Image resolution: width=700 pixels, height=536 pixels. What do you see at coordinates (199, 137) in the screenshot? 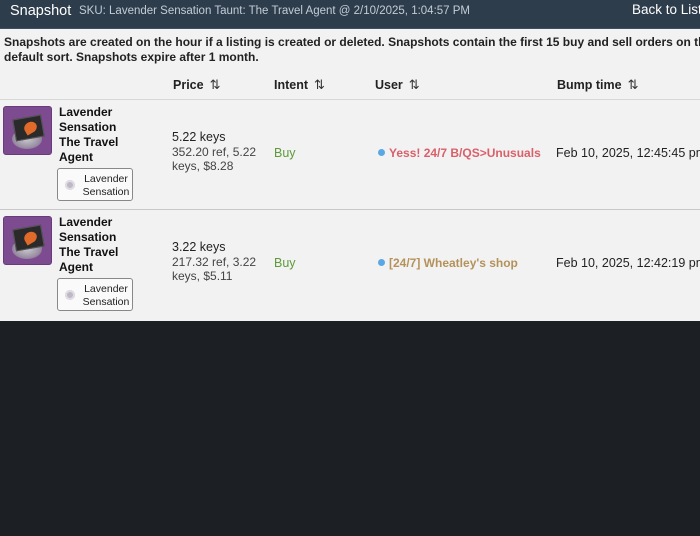
I see `price-keys: 5.22 keys` at bounding box center [199, 137].